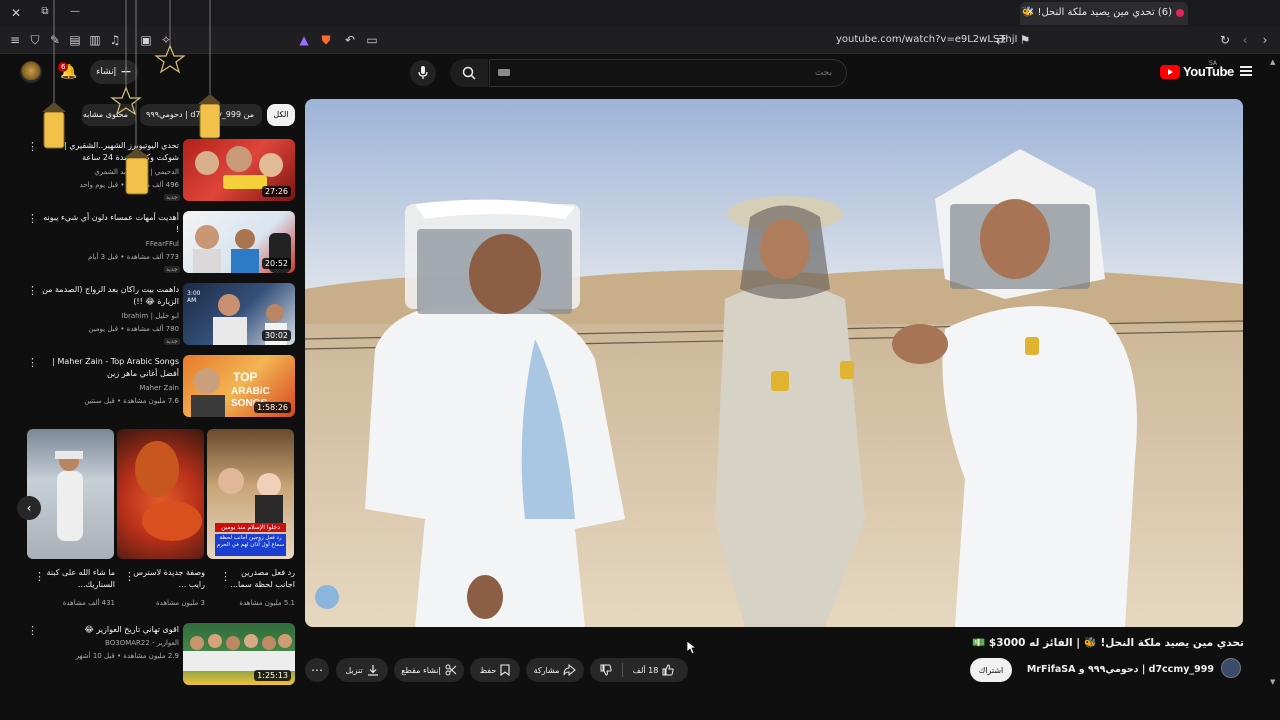 Image resolution: width=1280 pixels, height=720 pixels. I want to click on mic-button, so click(423, 73).